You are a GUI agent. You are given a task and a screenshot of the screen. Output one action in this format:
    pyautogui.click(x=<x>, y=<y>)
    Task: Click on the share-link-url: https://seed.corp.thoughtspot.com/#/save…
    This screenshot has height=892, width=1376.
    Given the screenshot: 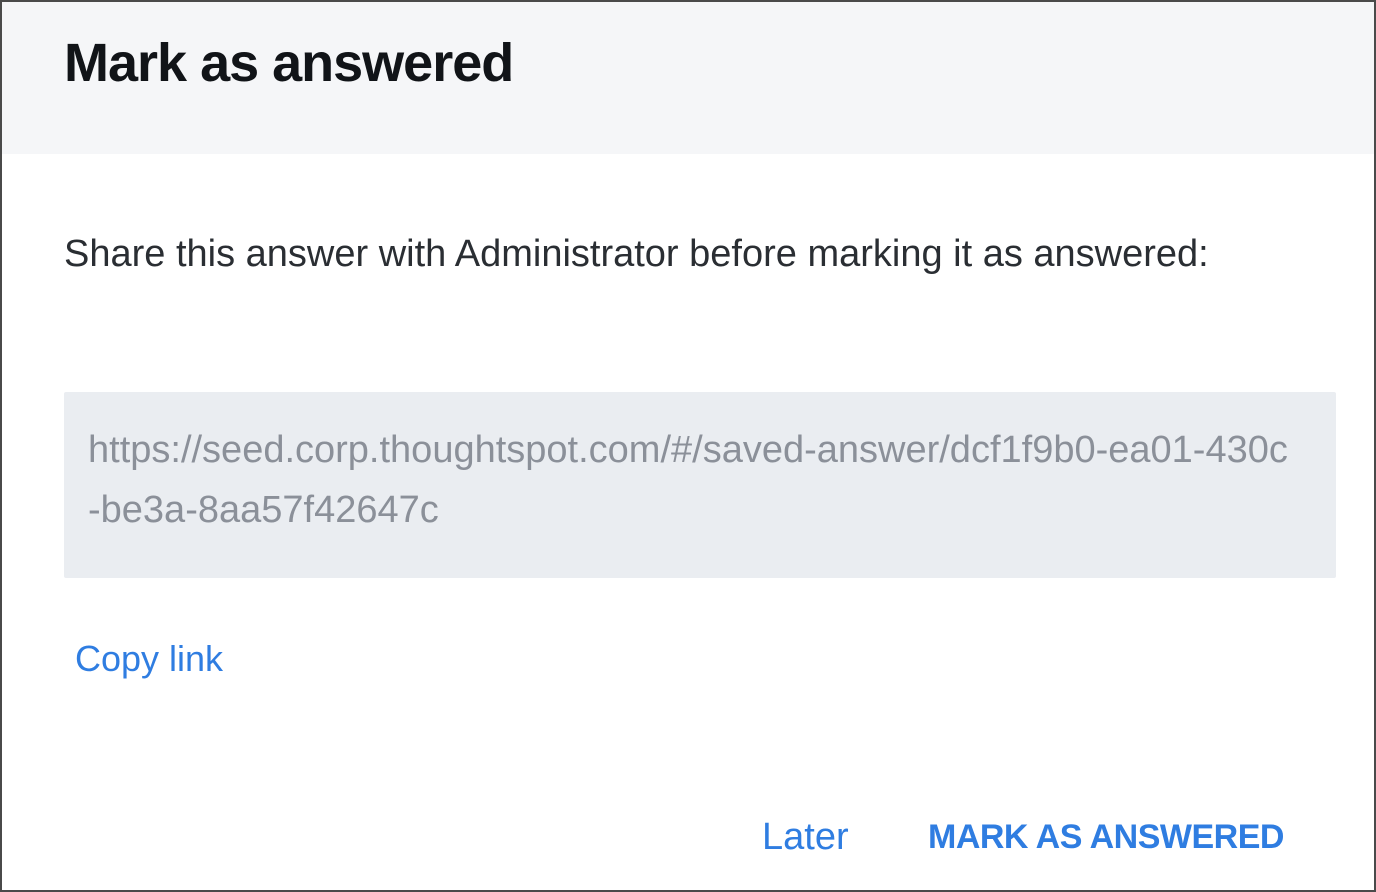 What is the action you would take?
    pyautogui.click(x=688, y=480)
    